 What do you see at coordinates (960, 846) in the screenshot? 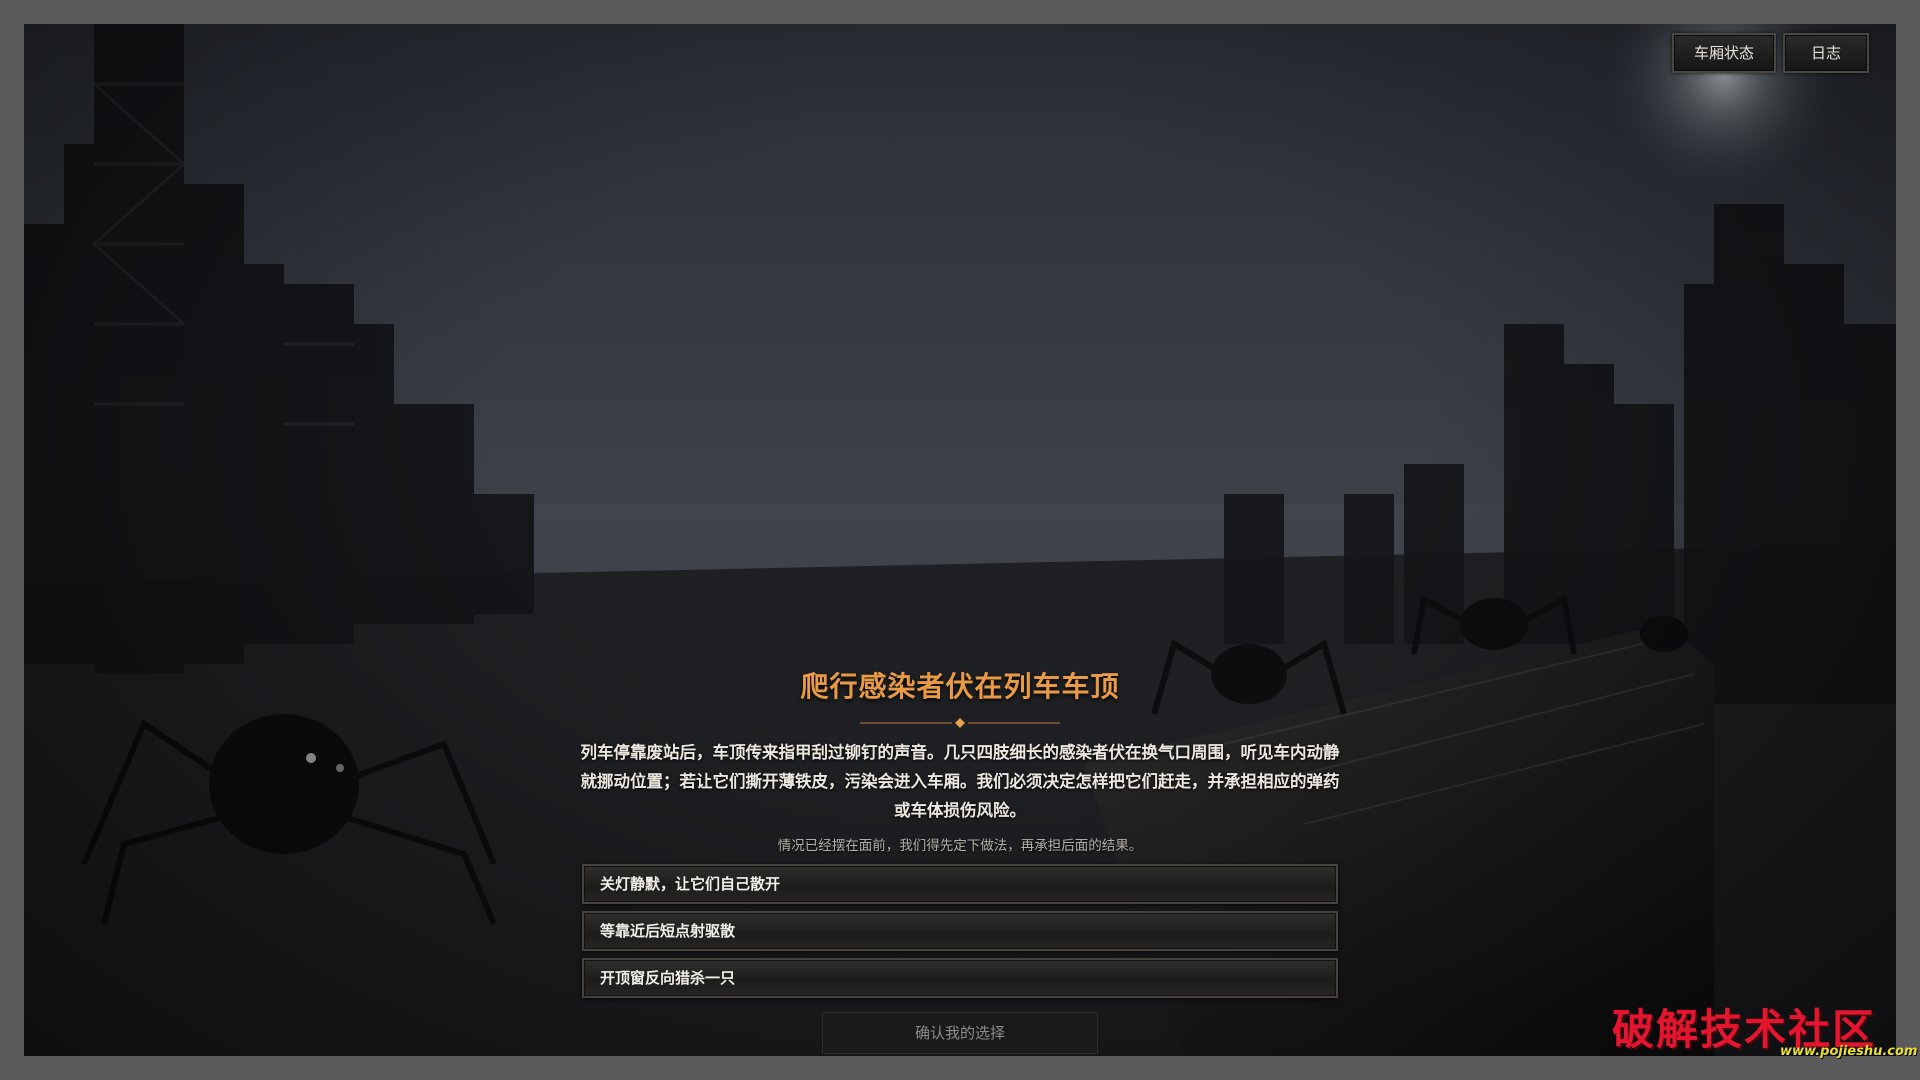
I see `event-hint: 情况已经摆在面前，我们得先定下做法，再承担后面的结果。` at bounding box center [960, 846].